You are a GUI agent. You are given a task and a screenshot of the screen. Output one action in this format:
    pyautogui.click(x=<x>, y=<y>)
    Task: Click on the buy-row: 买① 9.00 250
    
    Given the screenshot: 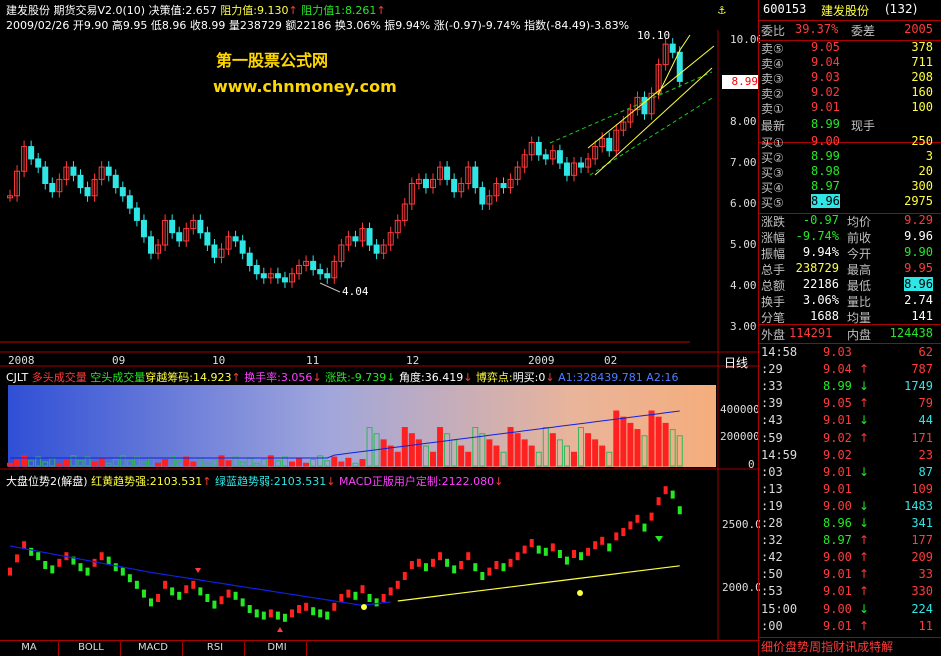 What is the action you would take?
    pyautogui.click(x=850, y=142)
    